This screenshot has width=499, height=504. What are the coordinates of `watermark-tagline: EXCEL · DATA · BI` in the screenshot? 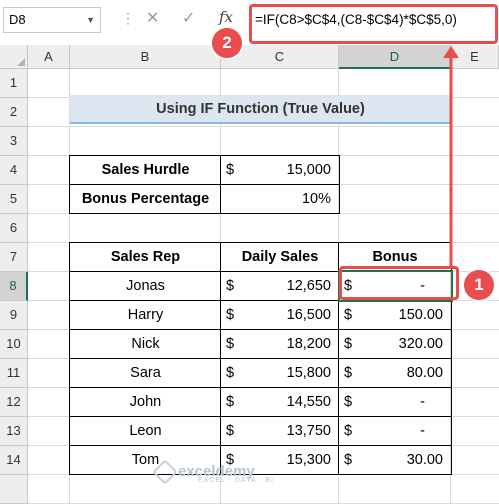 It's located at (236, 480).